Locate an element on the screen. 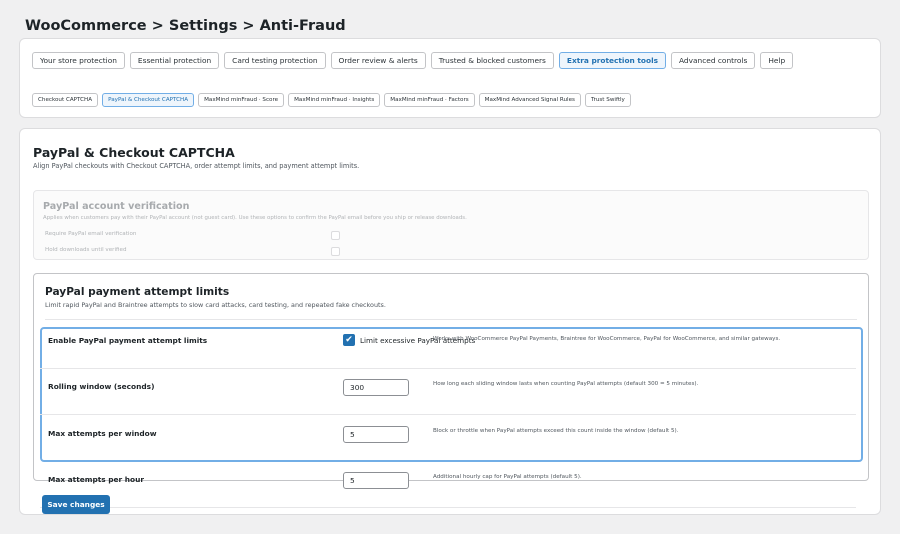 Image resolution: width=900 pixels, height=534 pixels. subtab-maxmind-factors: MaxMind minFraud · Factors is located at coordinates (429, 100).